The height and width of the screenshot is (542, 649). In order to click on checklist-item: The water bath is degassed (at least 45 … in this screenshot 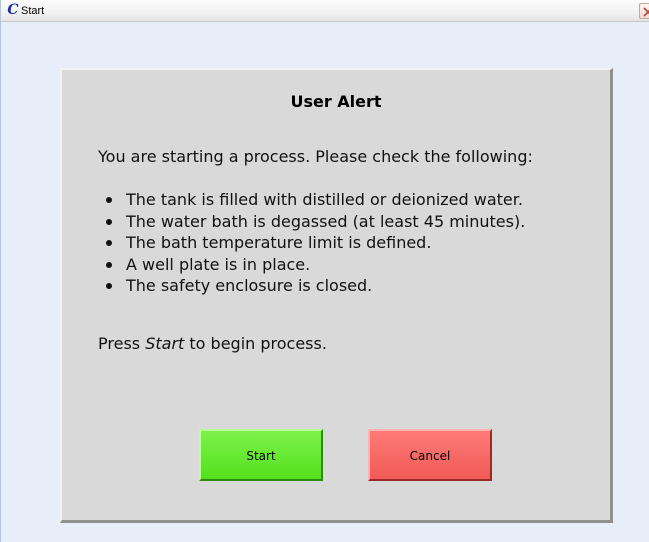, I will do `click(311, 222)`.